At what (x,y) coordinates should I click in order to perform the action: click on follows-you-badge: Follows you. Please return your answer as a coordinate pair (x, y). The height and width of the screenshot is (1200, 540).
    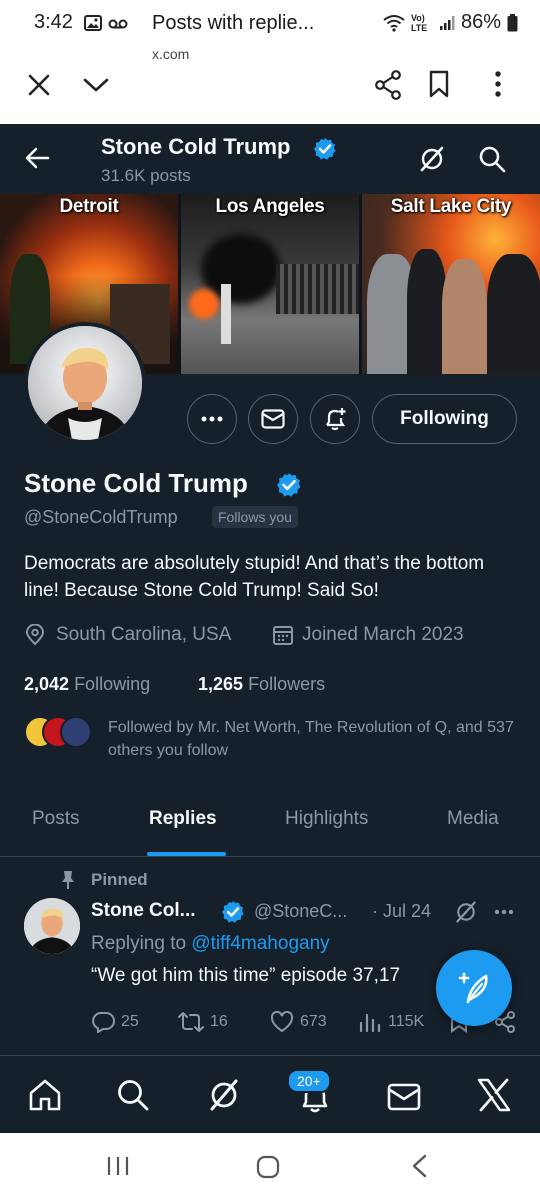
    Looking at the image, I should click on (255, 517).